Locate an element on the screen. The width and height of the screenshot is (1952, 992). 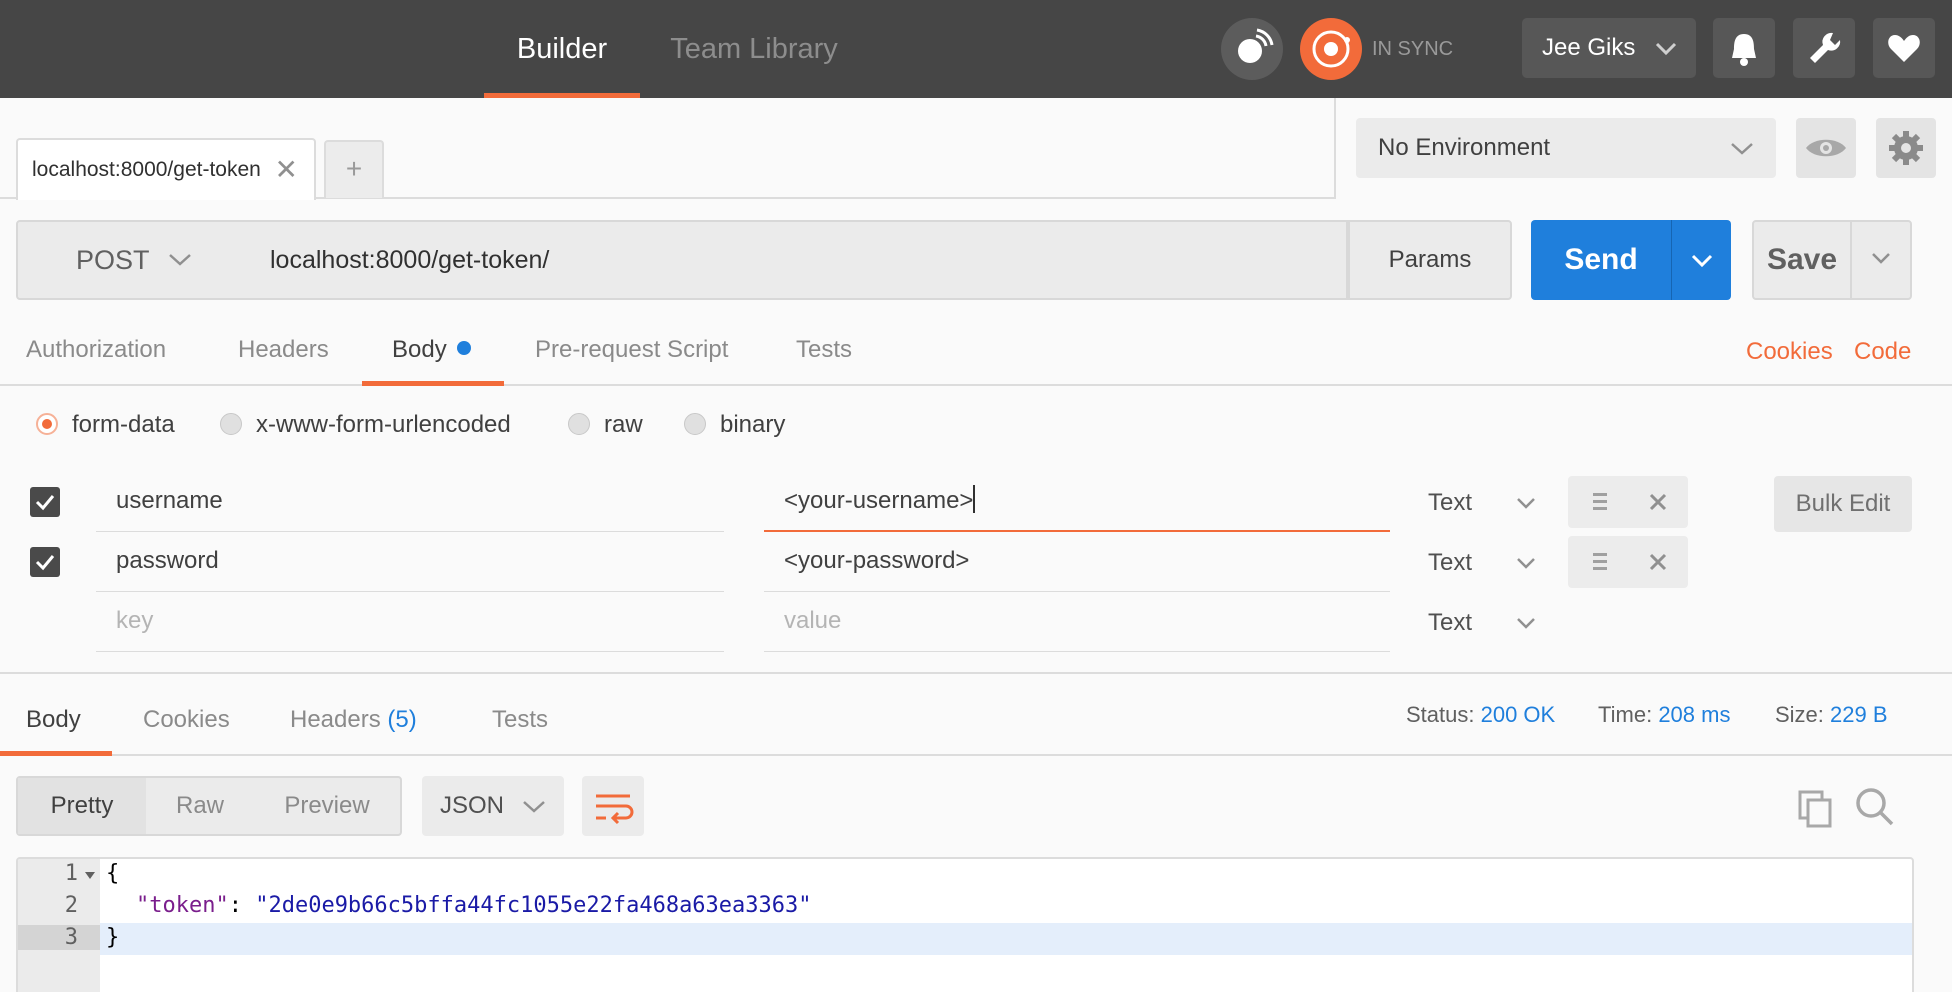
cookies-link: Cookies is located at coordinates (1789, 352).